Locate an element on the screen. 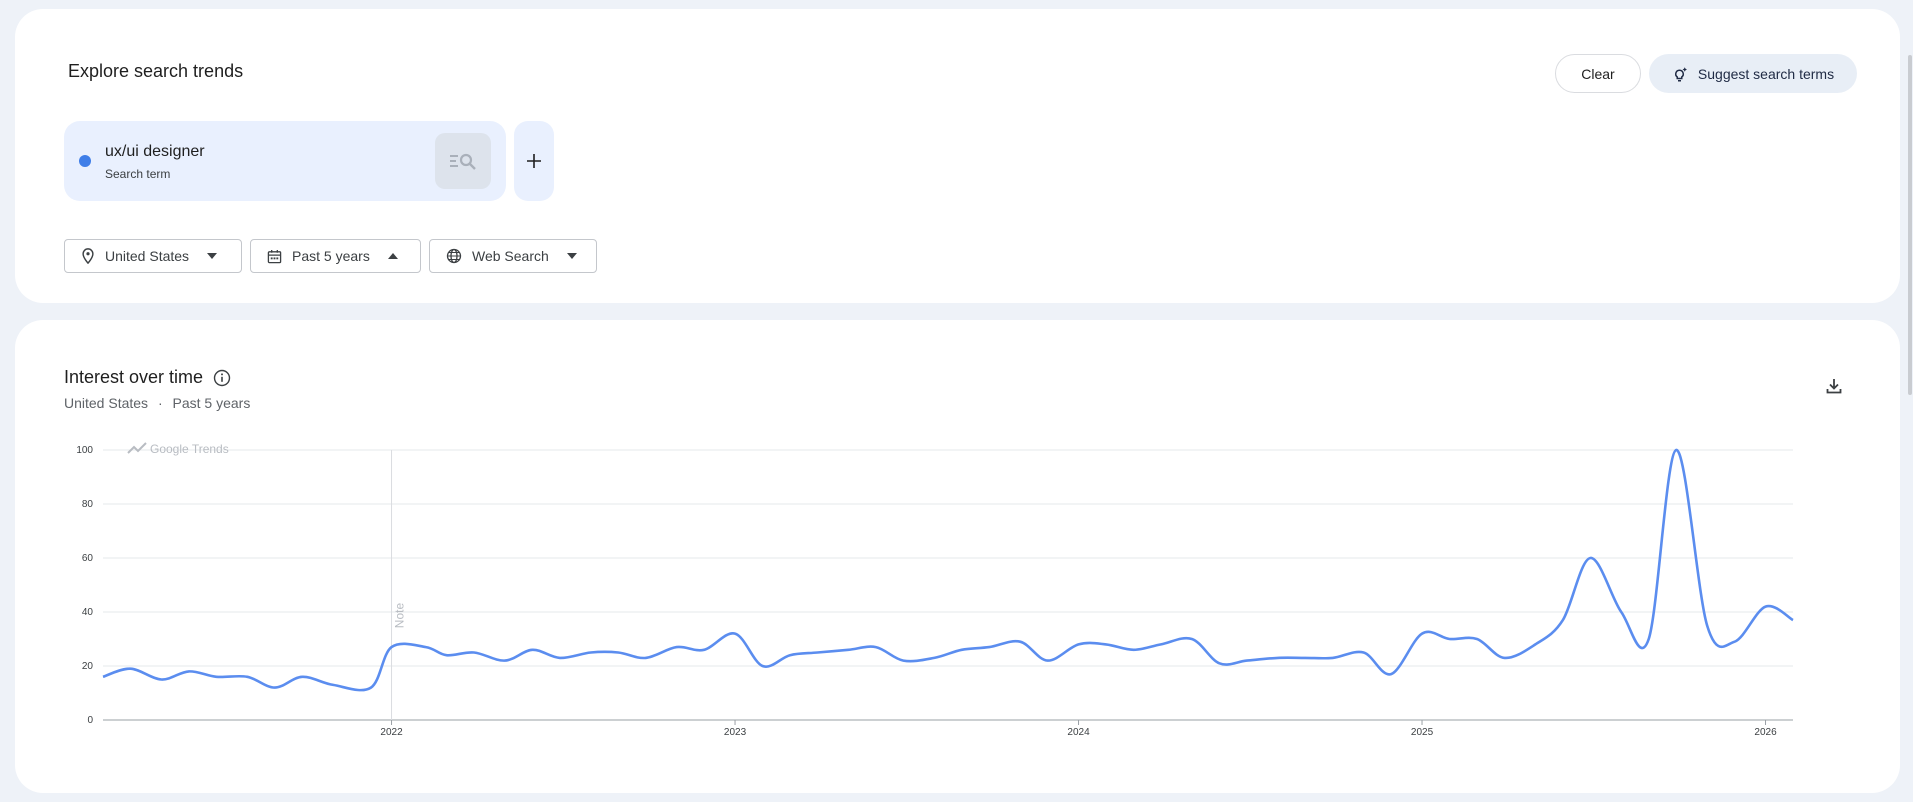 This screenshot has width=1913, height=802. x-tick-label: 2025 is located at coordinates (1422, 732).